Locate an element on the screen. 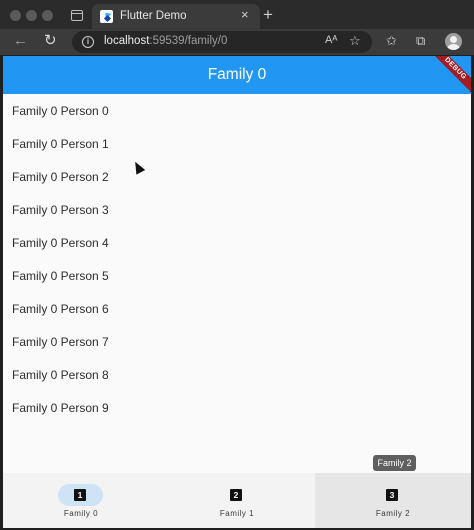 The image size is (474, 530). number-three-icon: 3 is located at coordinates (392, 495).